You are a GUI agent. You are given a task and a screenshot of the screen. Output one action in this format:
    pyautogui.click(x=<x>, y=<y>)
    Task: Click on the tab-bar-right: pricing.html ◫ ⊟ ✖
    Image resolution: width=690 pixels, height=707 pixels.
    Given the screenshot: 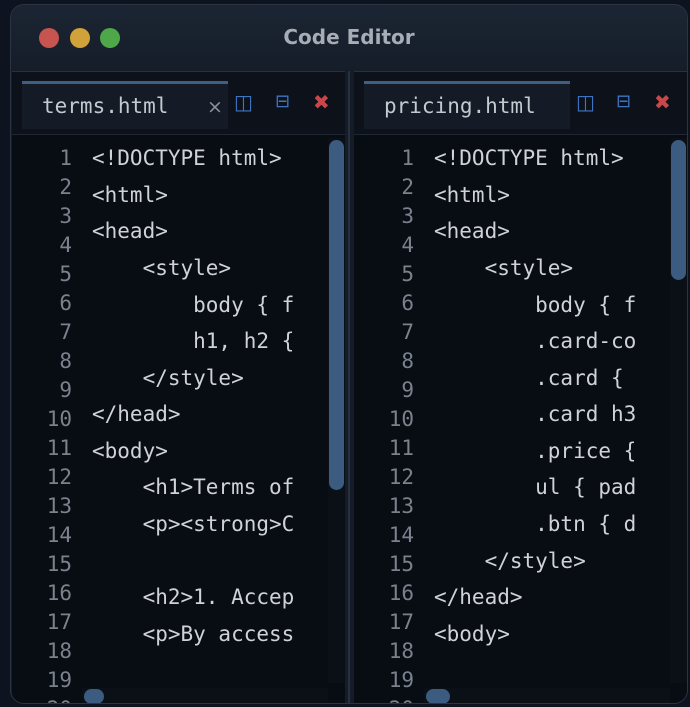 What is the action you would take?
    pyautogui.click(x=520, y=103)
    